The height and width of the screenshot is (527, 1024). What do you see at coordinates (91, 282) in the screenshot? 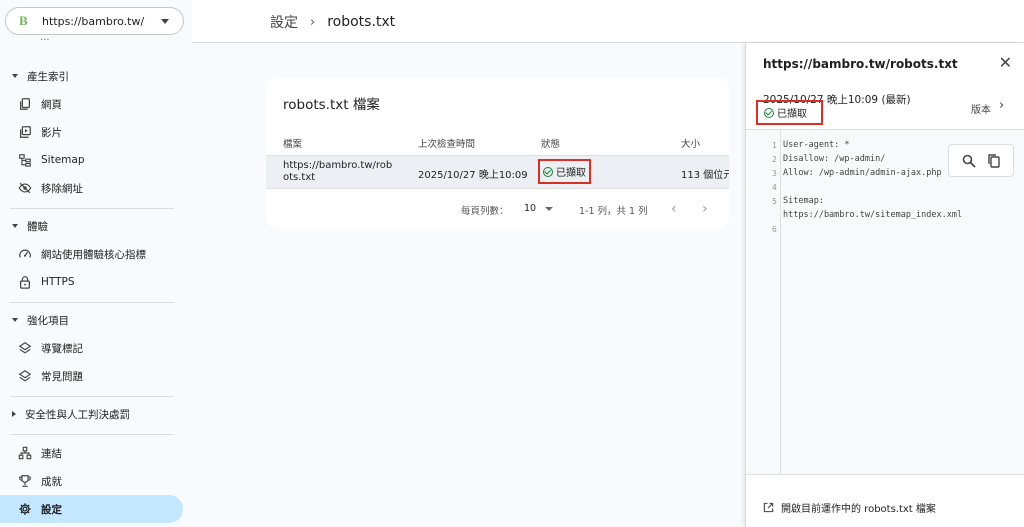
I see `sidebar-item-https: HTTPS` at bounding box center [91, 282].